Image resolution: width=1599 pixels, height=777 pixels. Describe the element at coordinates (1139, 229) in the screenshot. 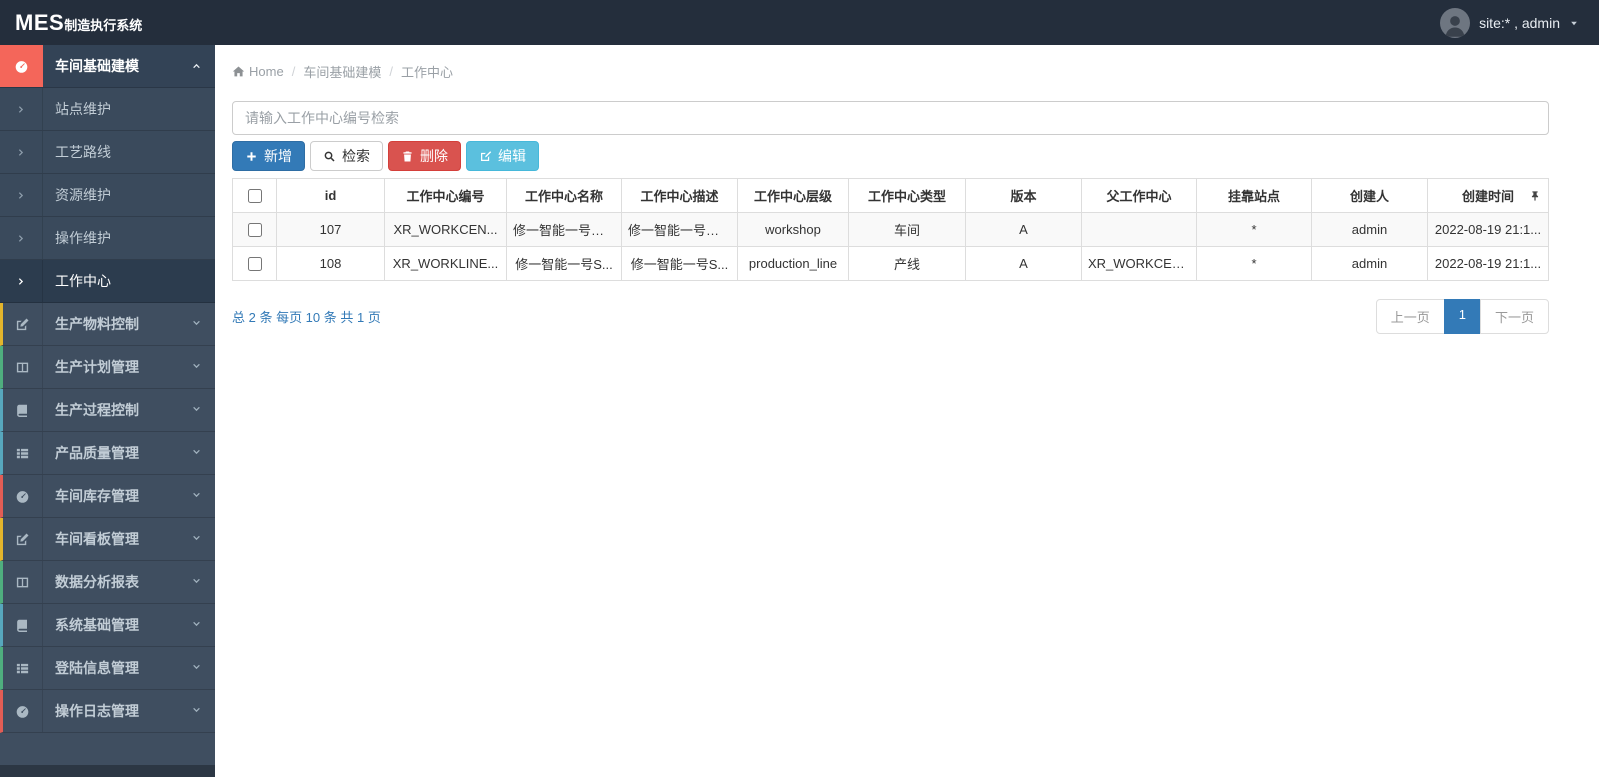

I see `table-cell` at that location.